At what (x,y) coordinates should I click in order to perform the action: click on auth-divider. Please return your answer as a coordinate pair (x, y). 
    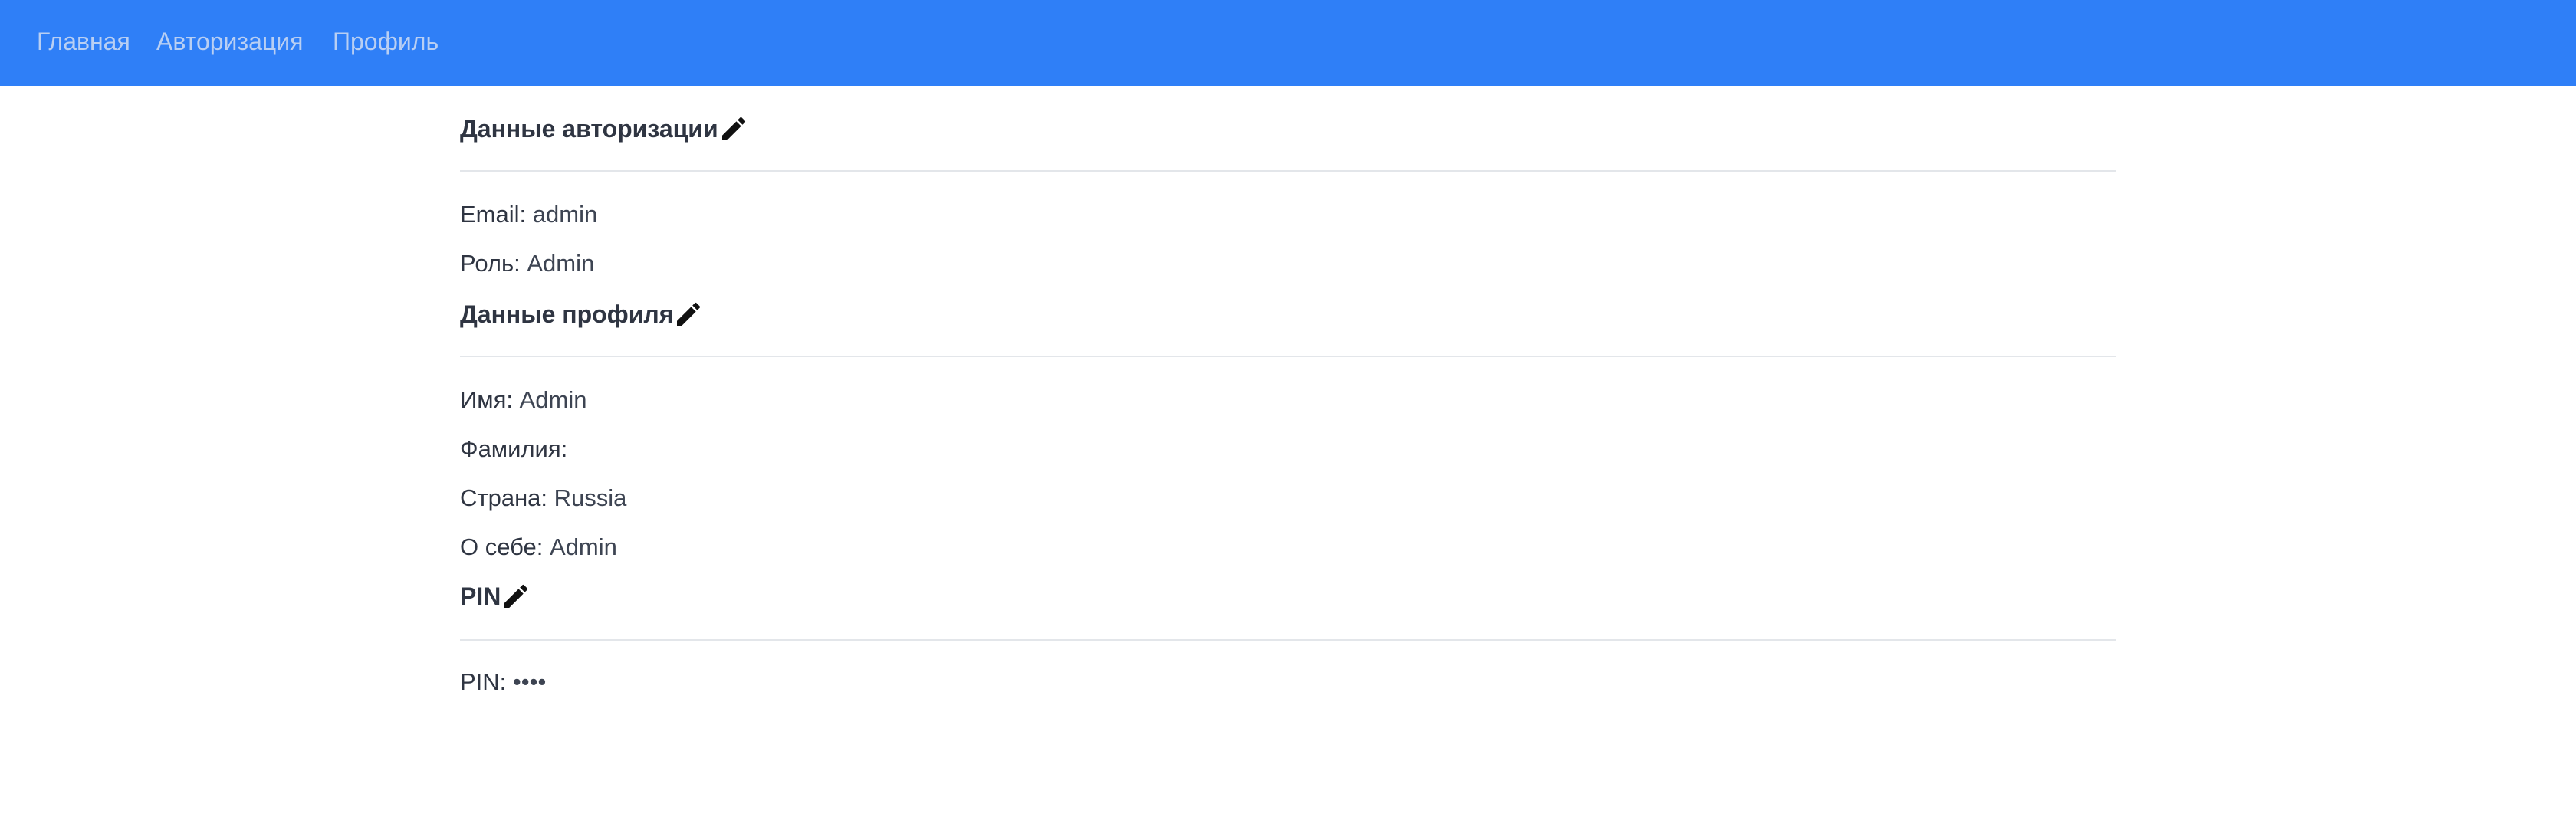
    Looking at the image, I should click on (1288, 171).